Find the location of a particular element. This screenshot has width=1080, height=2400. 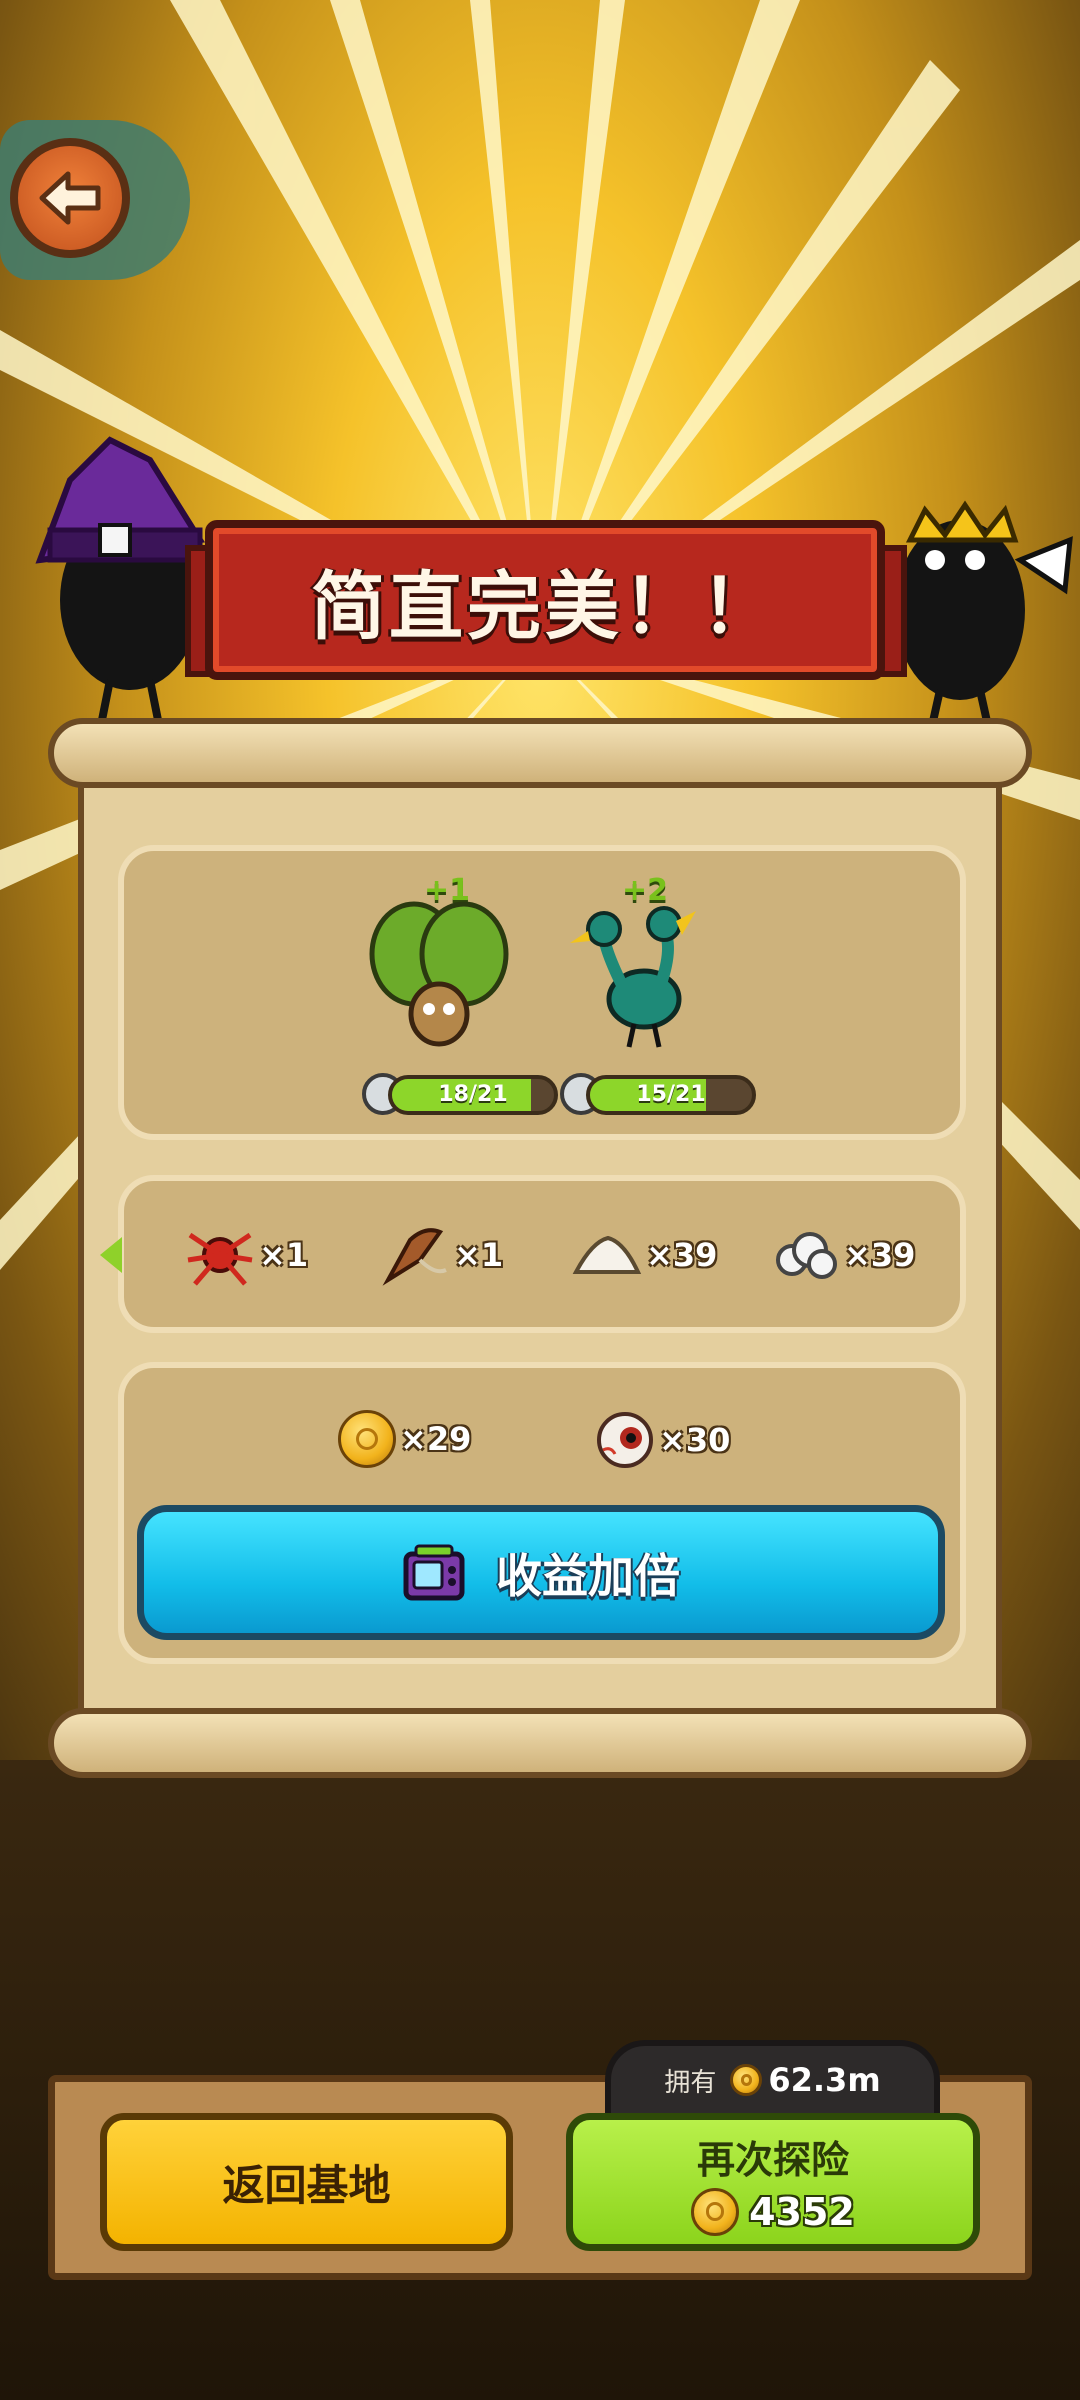

currency-item: ×29 is located at coordinates (404, 1439).